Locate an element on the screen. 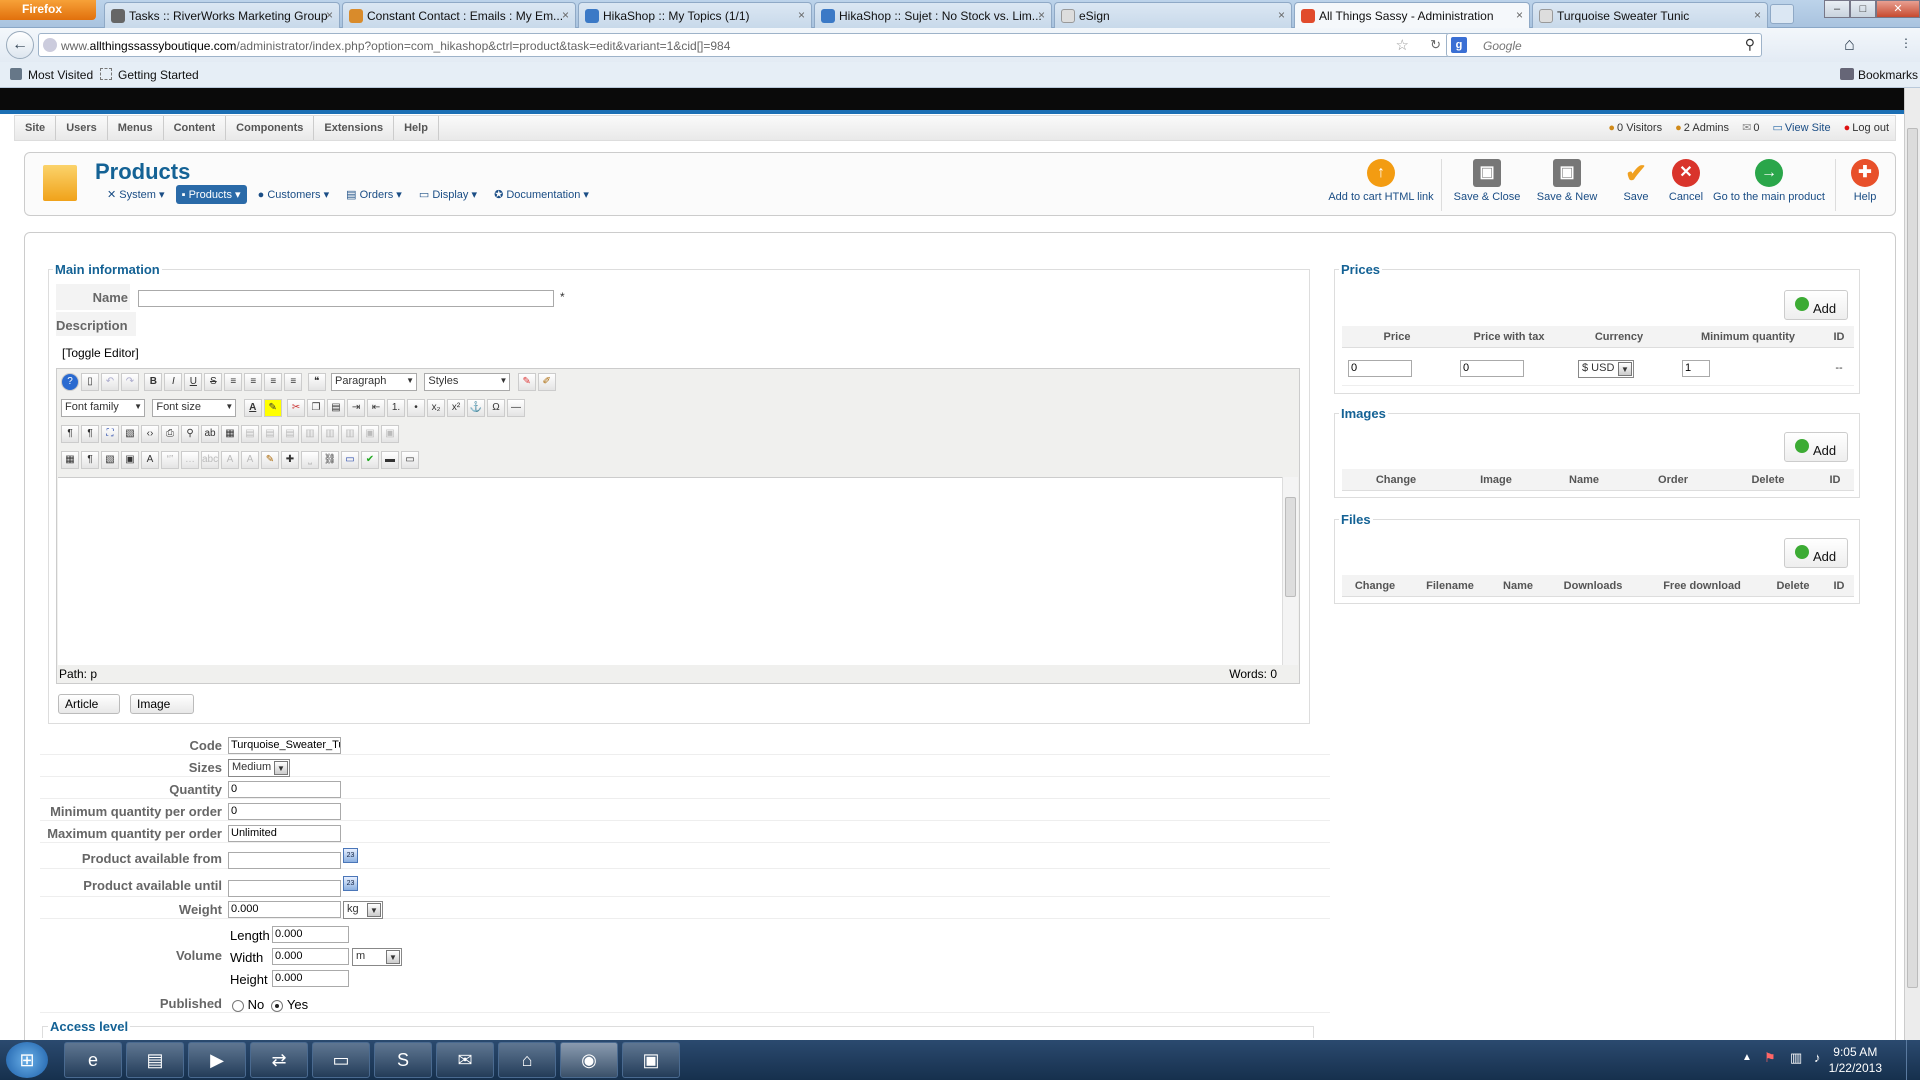  italic-icon: I is located at coordinates (173, 382).